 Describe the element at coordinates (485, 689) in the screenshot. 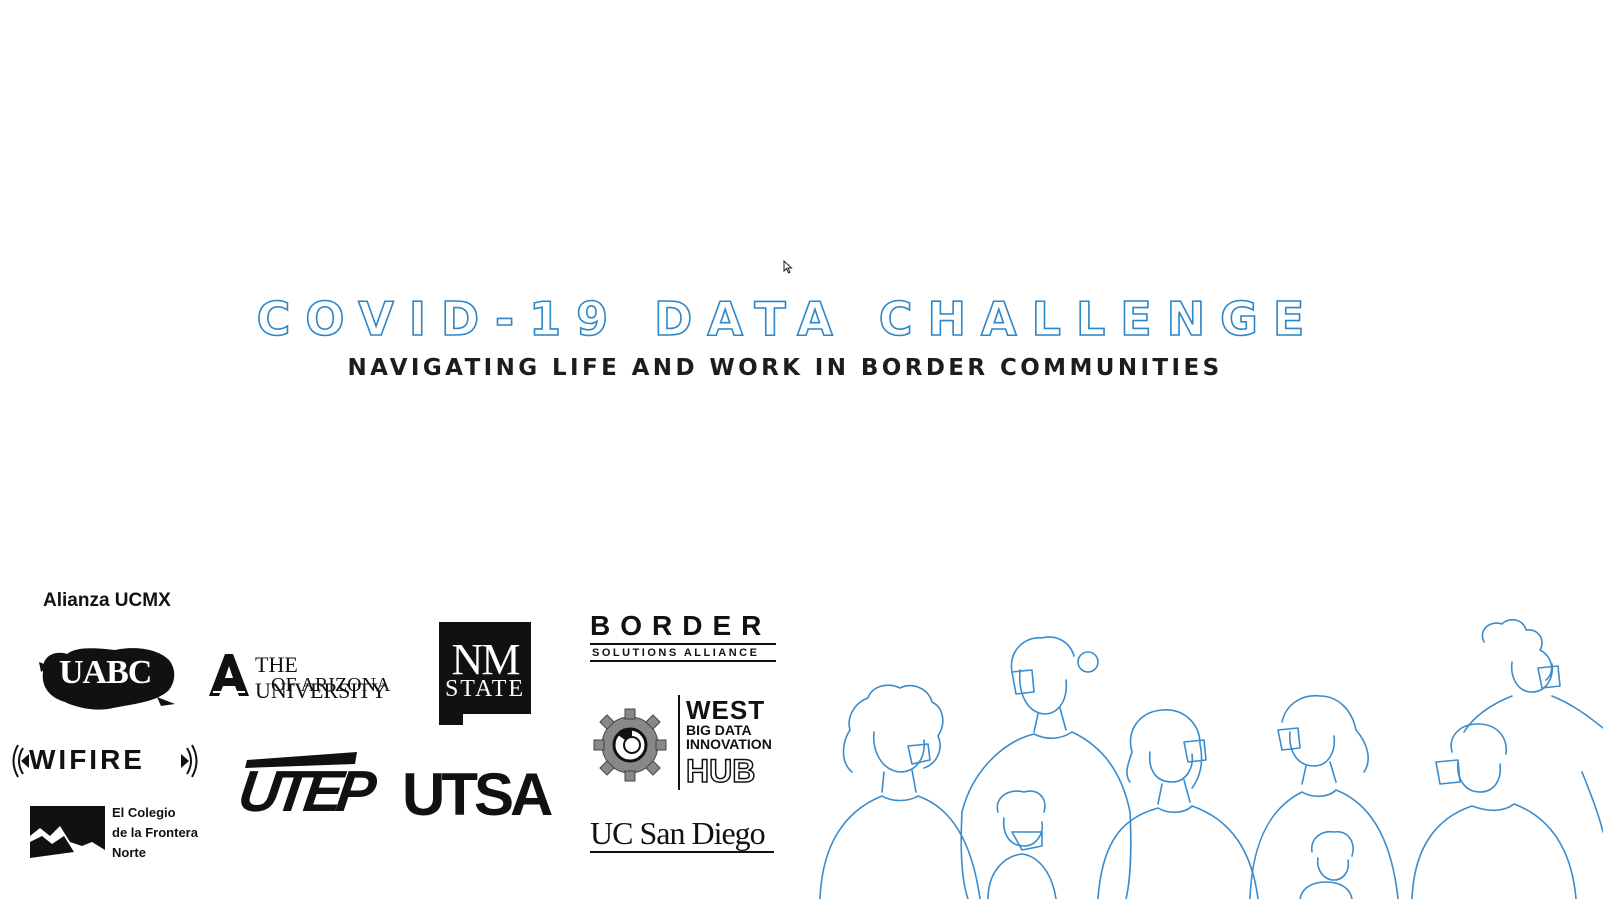

I see `nm-state-line-2: STATE` at that location.